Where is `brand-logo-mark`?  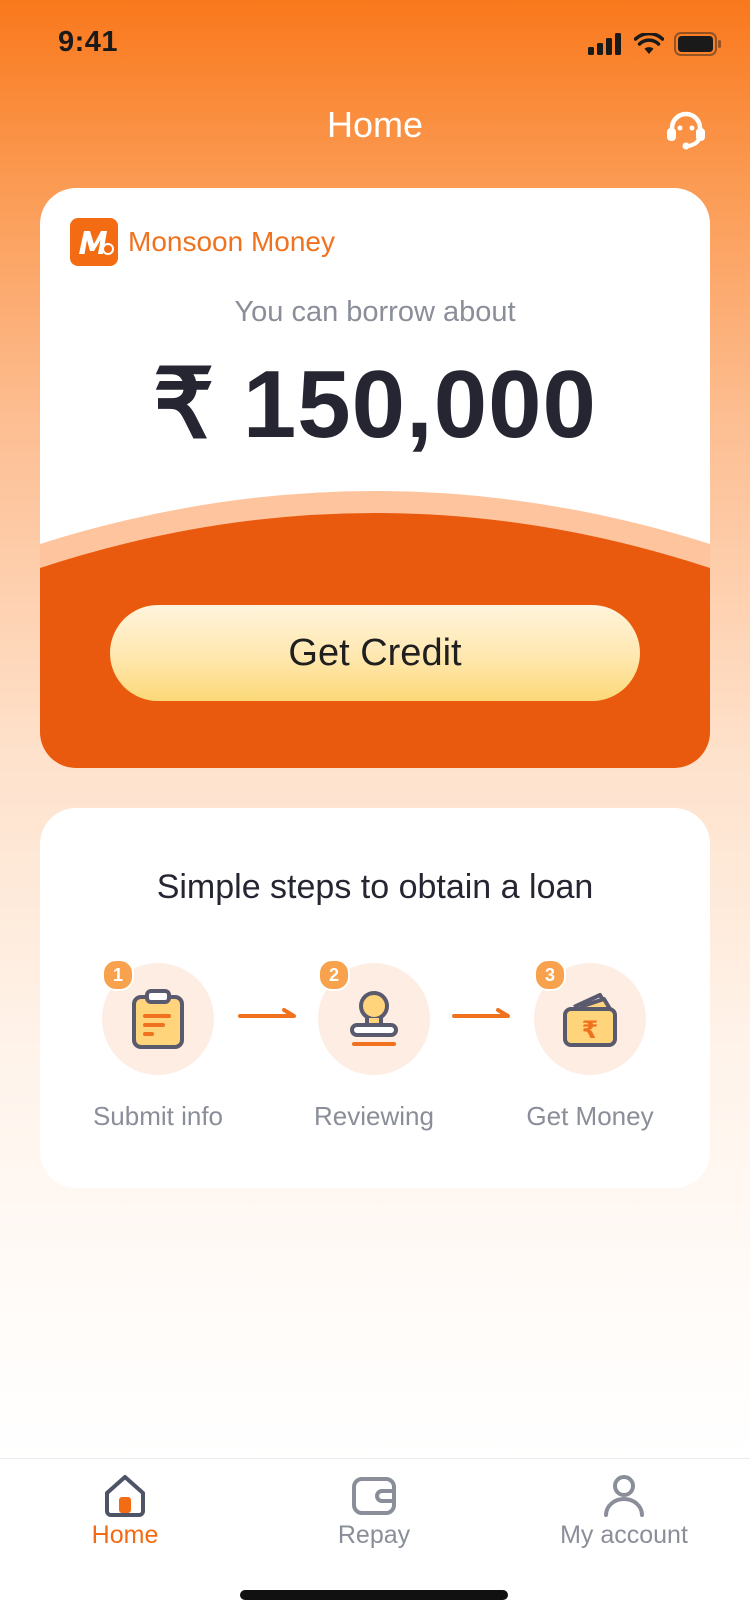
brand-logo-mark is located at coordinates (96, 243).